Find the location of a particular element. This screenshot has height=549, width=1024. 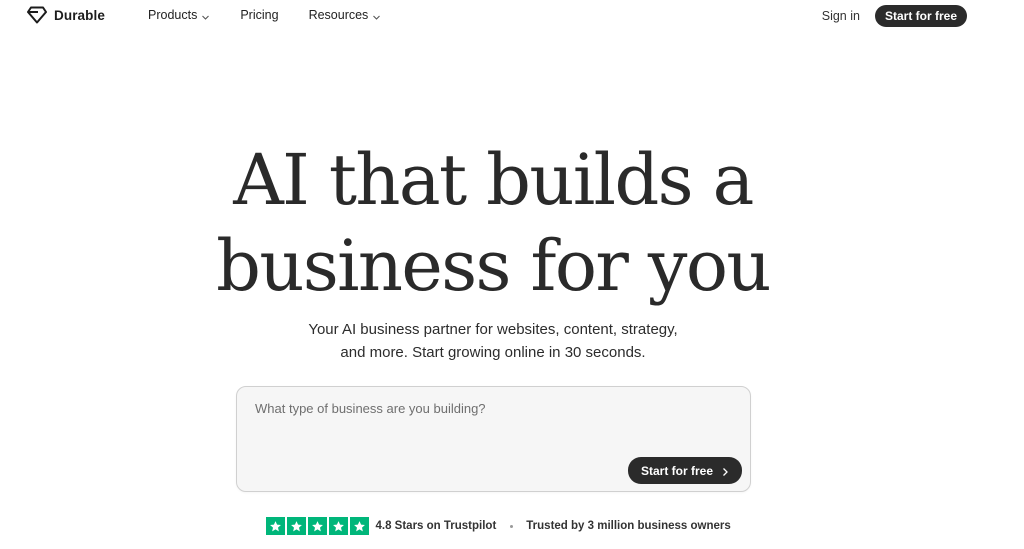

hero-title-line: AI that builds a is located at coordinates (493, 180).